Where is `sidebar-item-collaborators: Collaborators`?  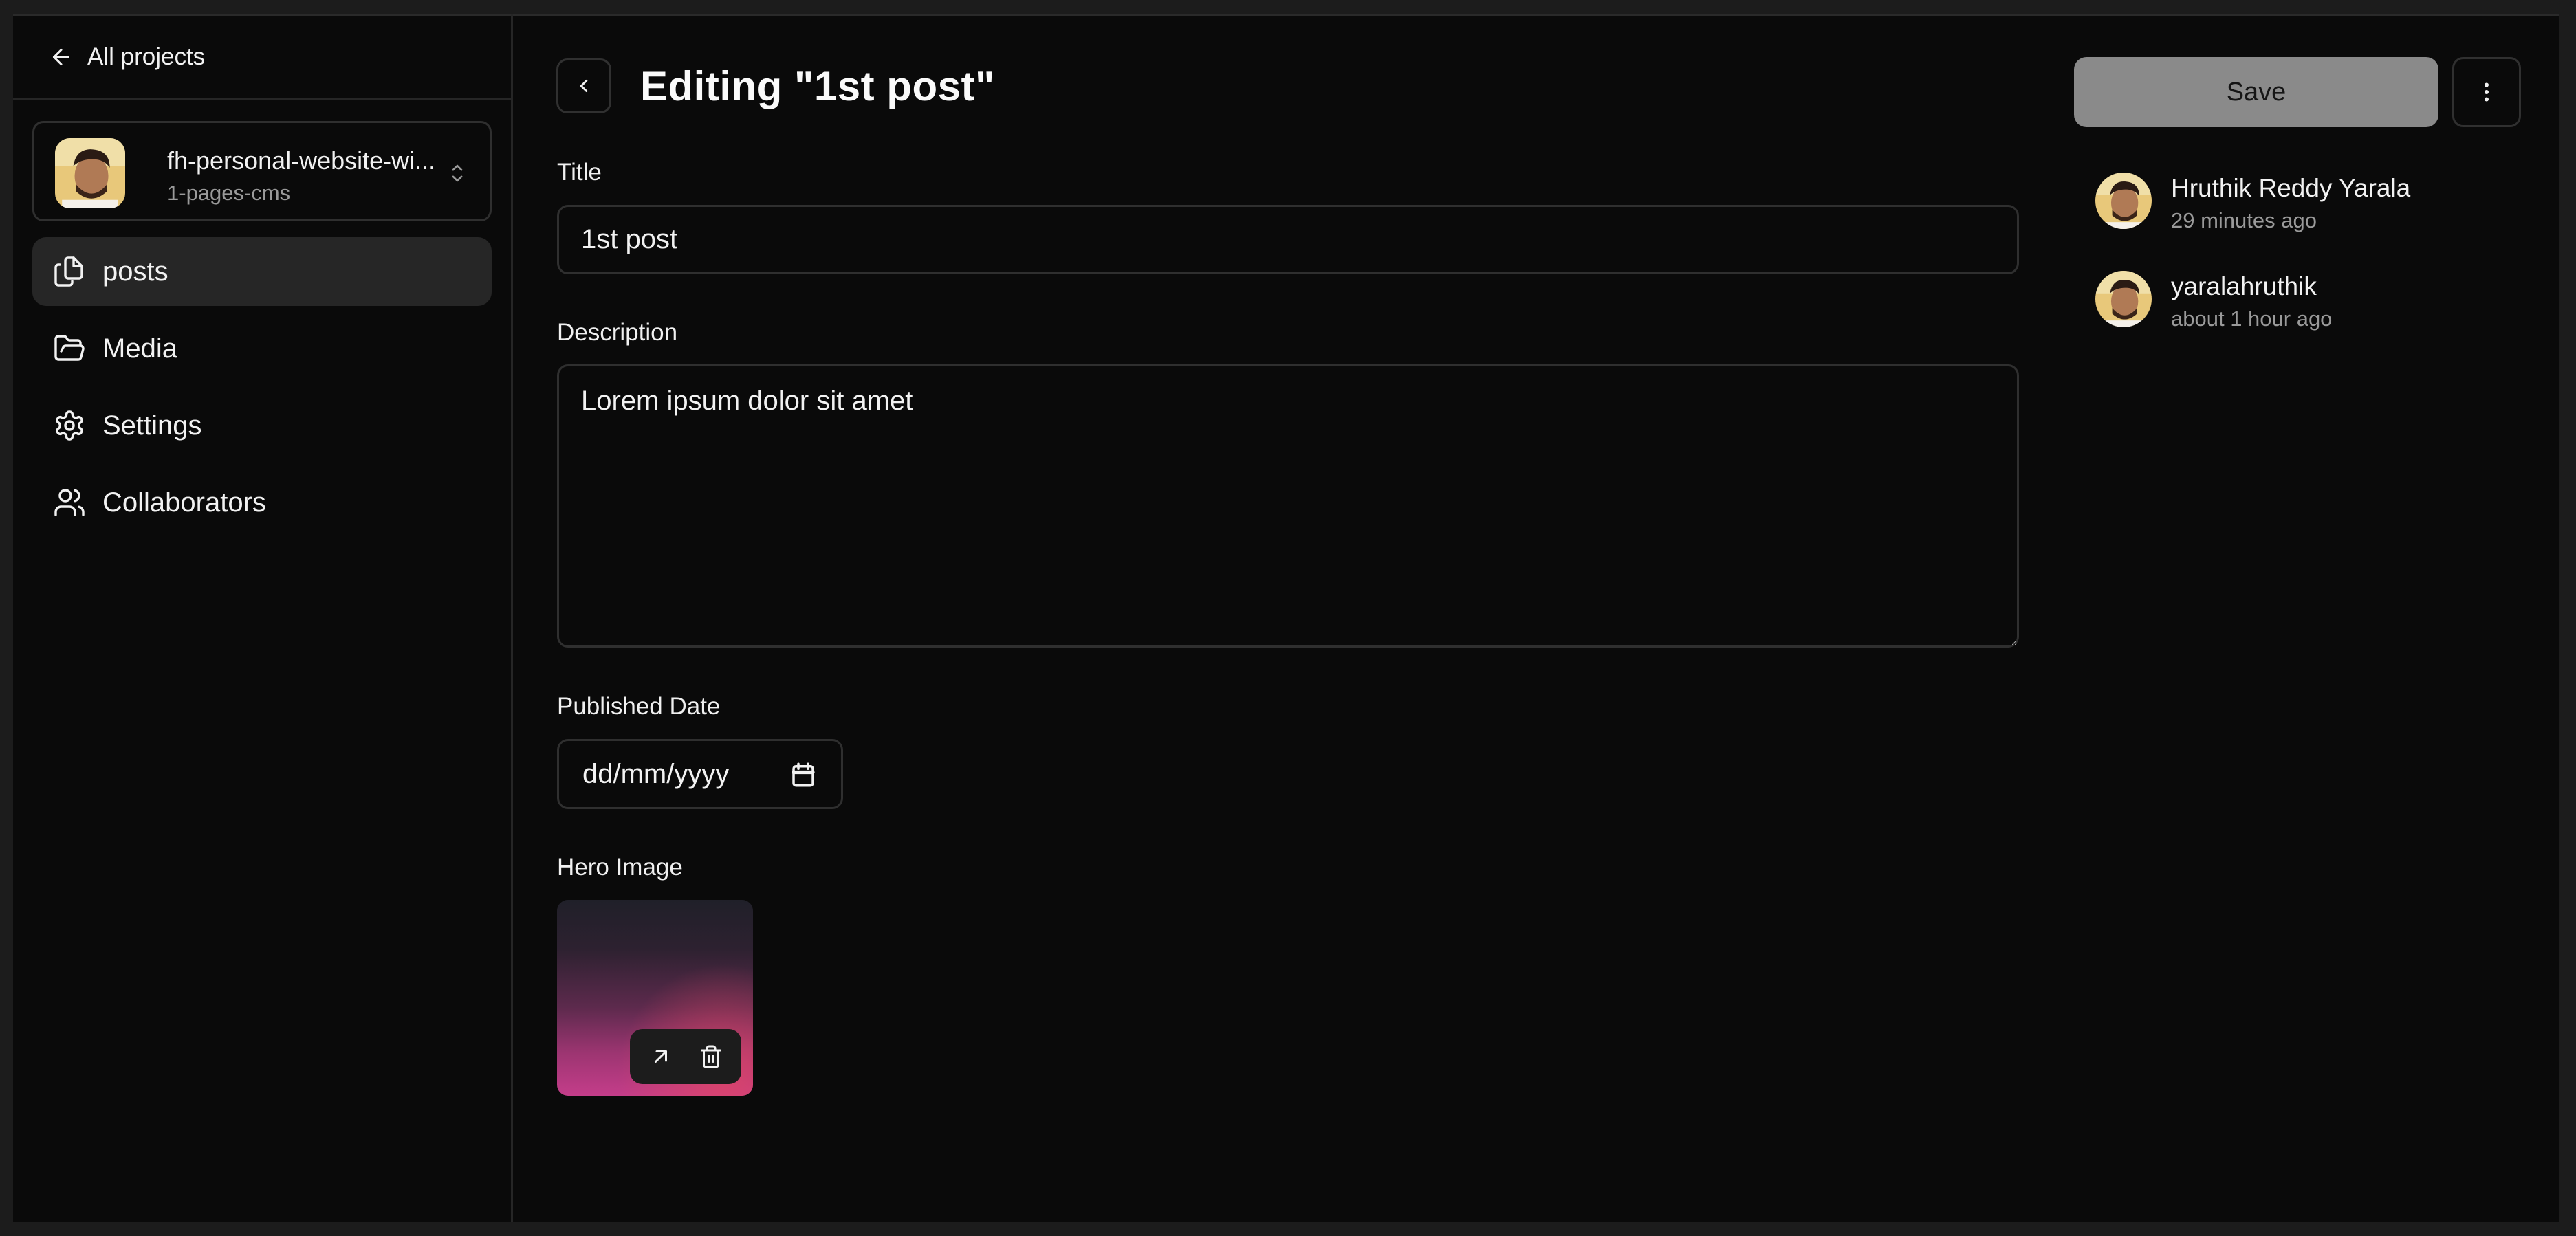
sidebar-item-collaborators: Collaborators is located at coordinates (262, 502).